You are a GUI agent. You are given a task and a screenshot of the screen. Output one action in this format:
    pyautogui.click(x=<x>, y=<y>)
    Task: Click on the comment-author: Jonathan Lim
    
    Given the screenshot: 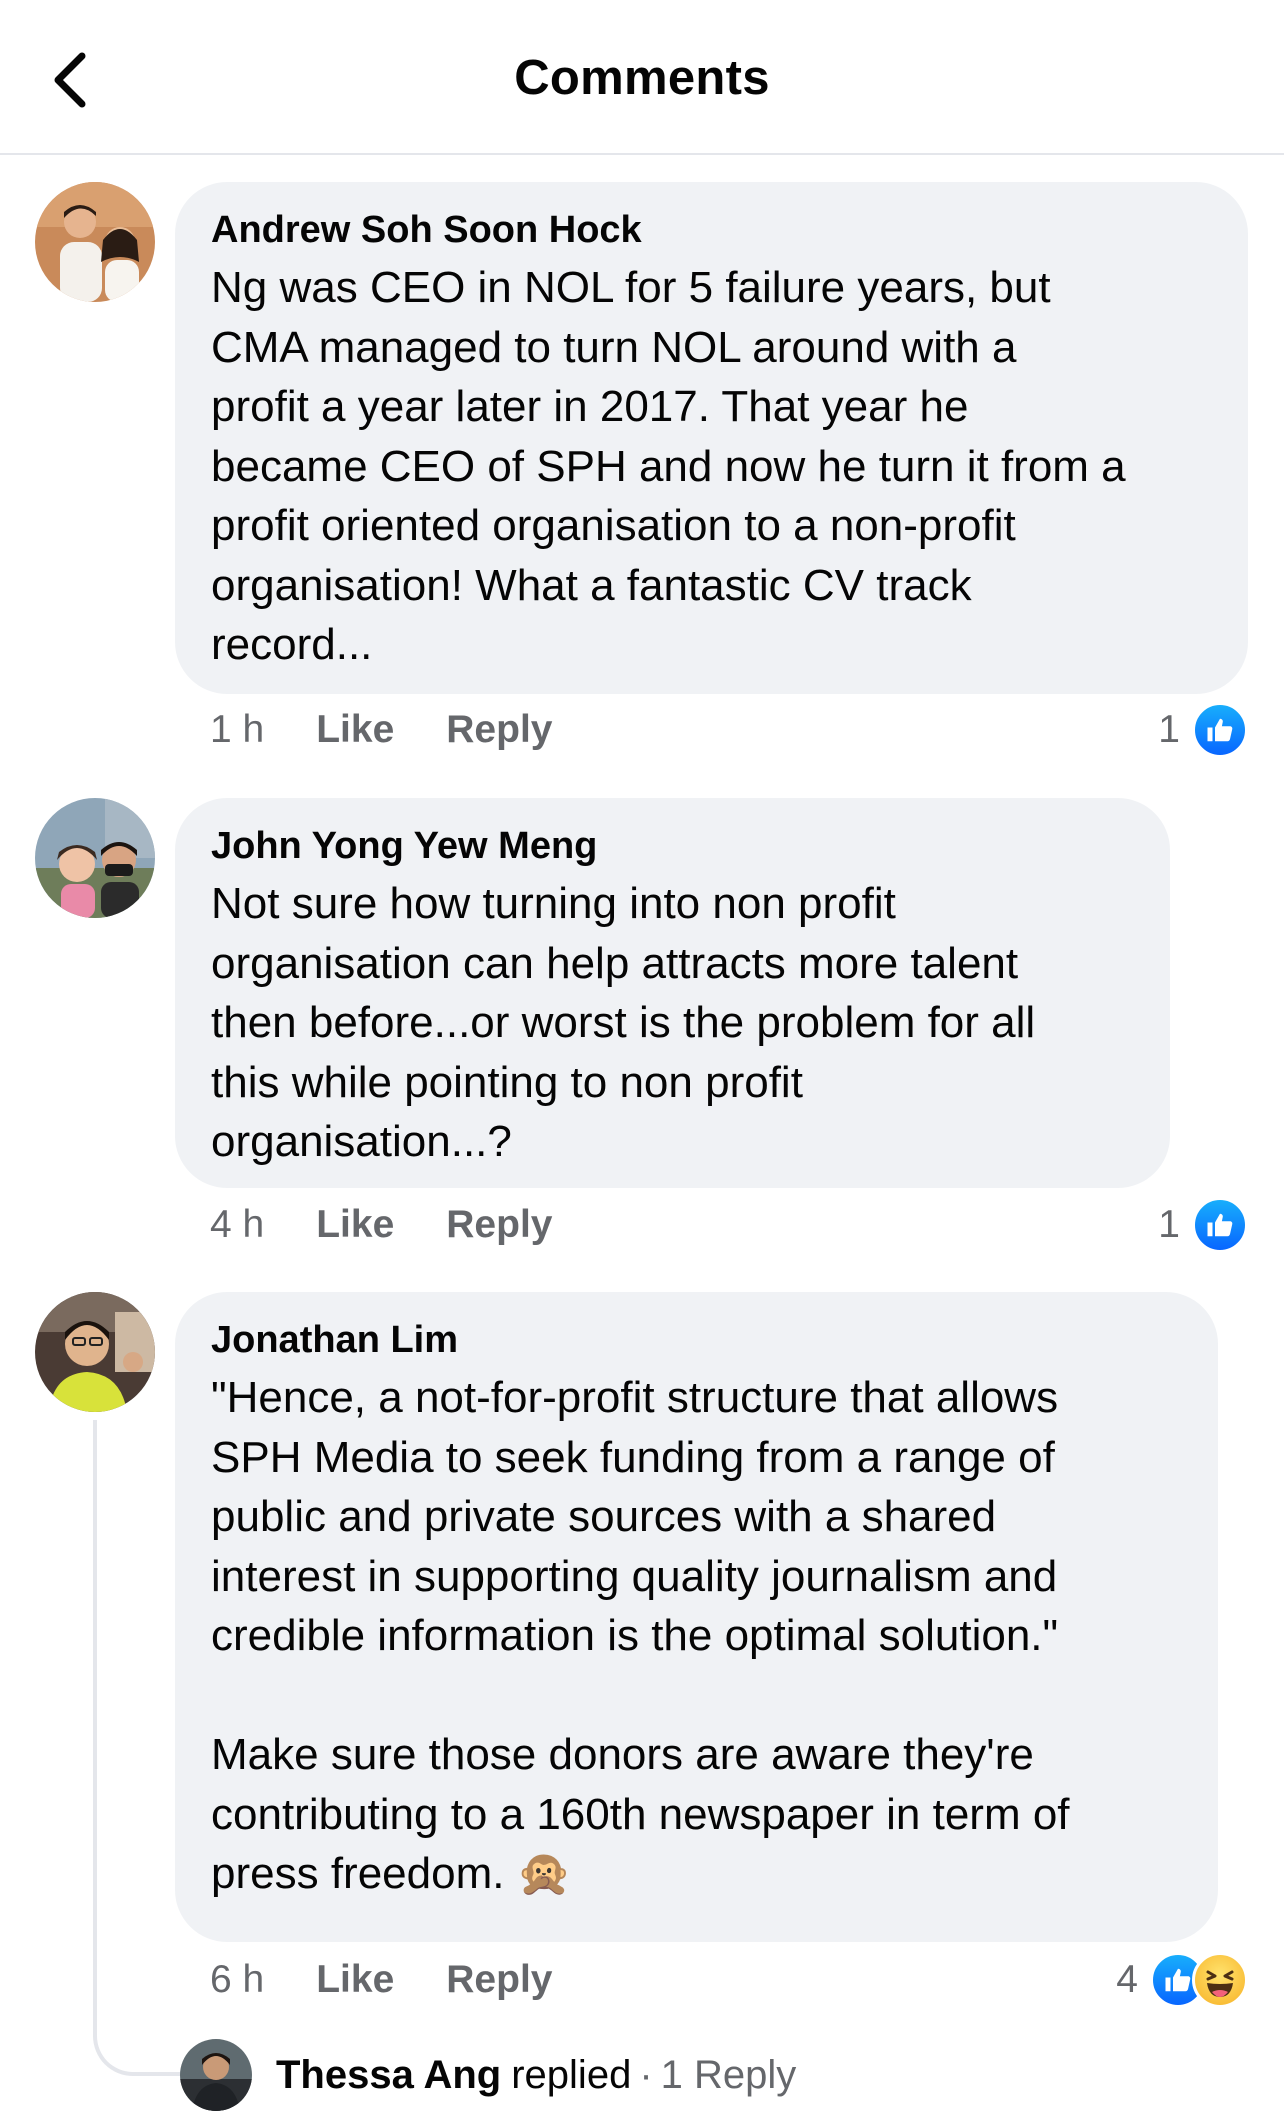 What is the action you would take?
    pyautogui.click(x=696, y=1340)
    